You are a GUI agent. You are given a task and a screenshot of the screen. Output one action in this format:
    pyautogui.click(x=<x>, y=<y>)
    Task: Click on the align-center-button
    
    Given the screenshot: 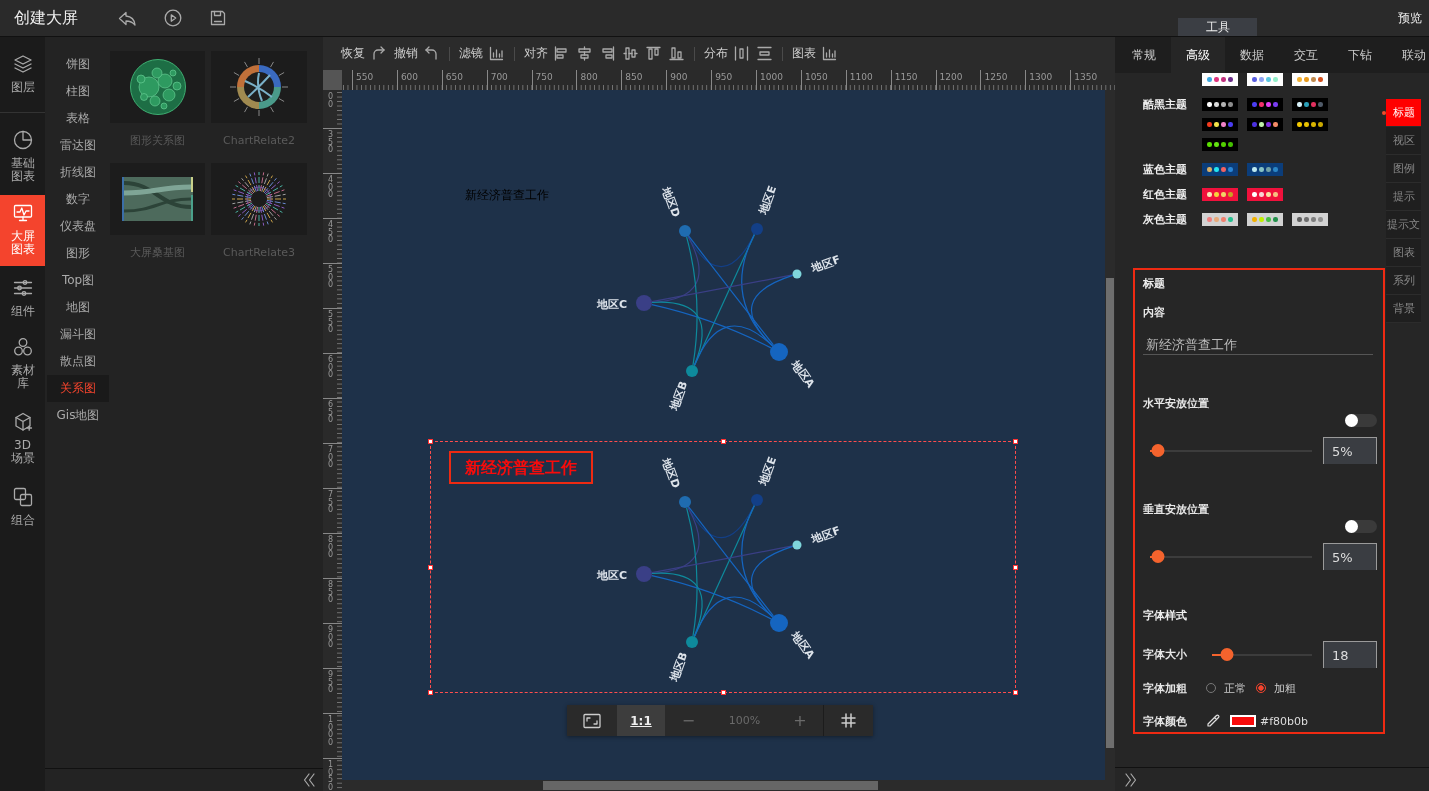 What is the action you would take?
    pyautogui.click(x=584, y=53)
    